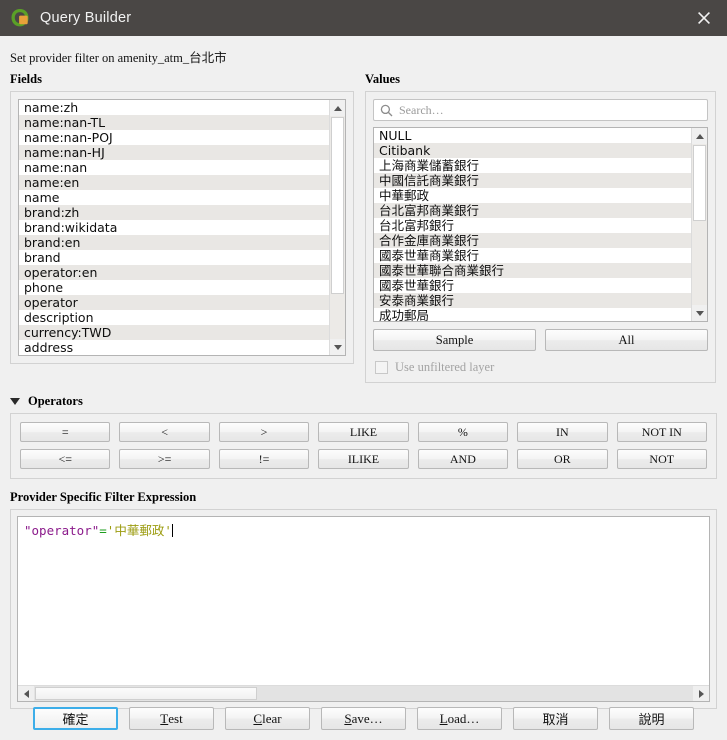 The height and width of the screenshot is (740, 727). I want to click on dialog-button-取消: 取消, so click(555, 718).